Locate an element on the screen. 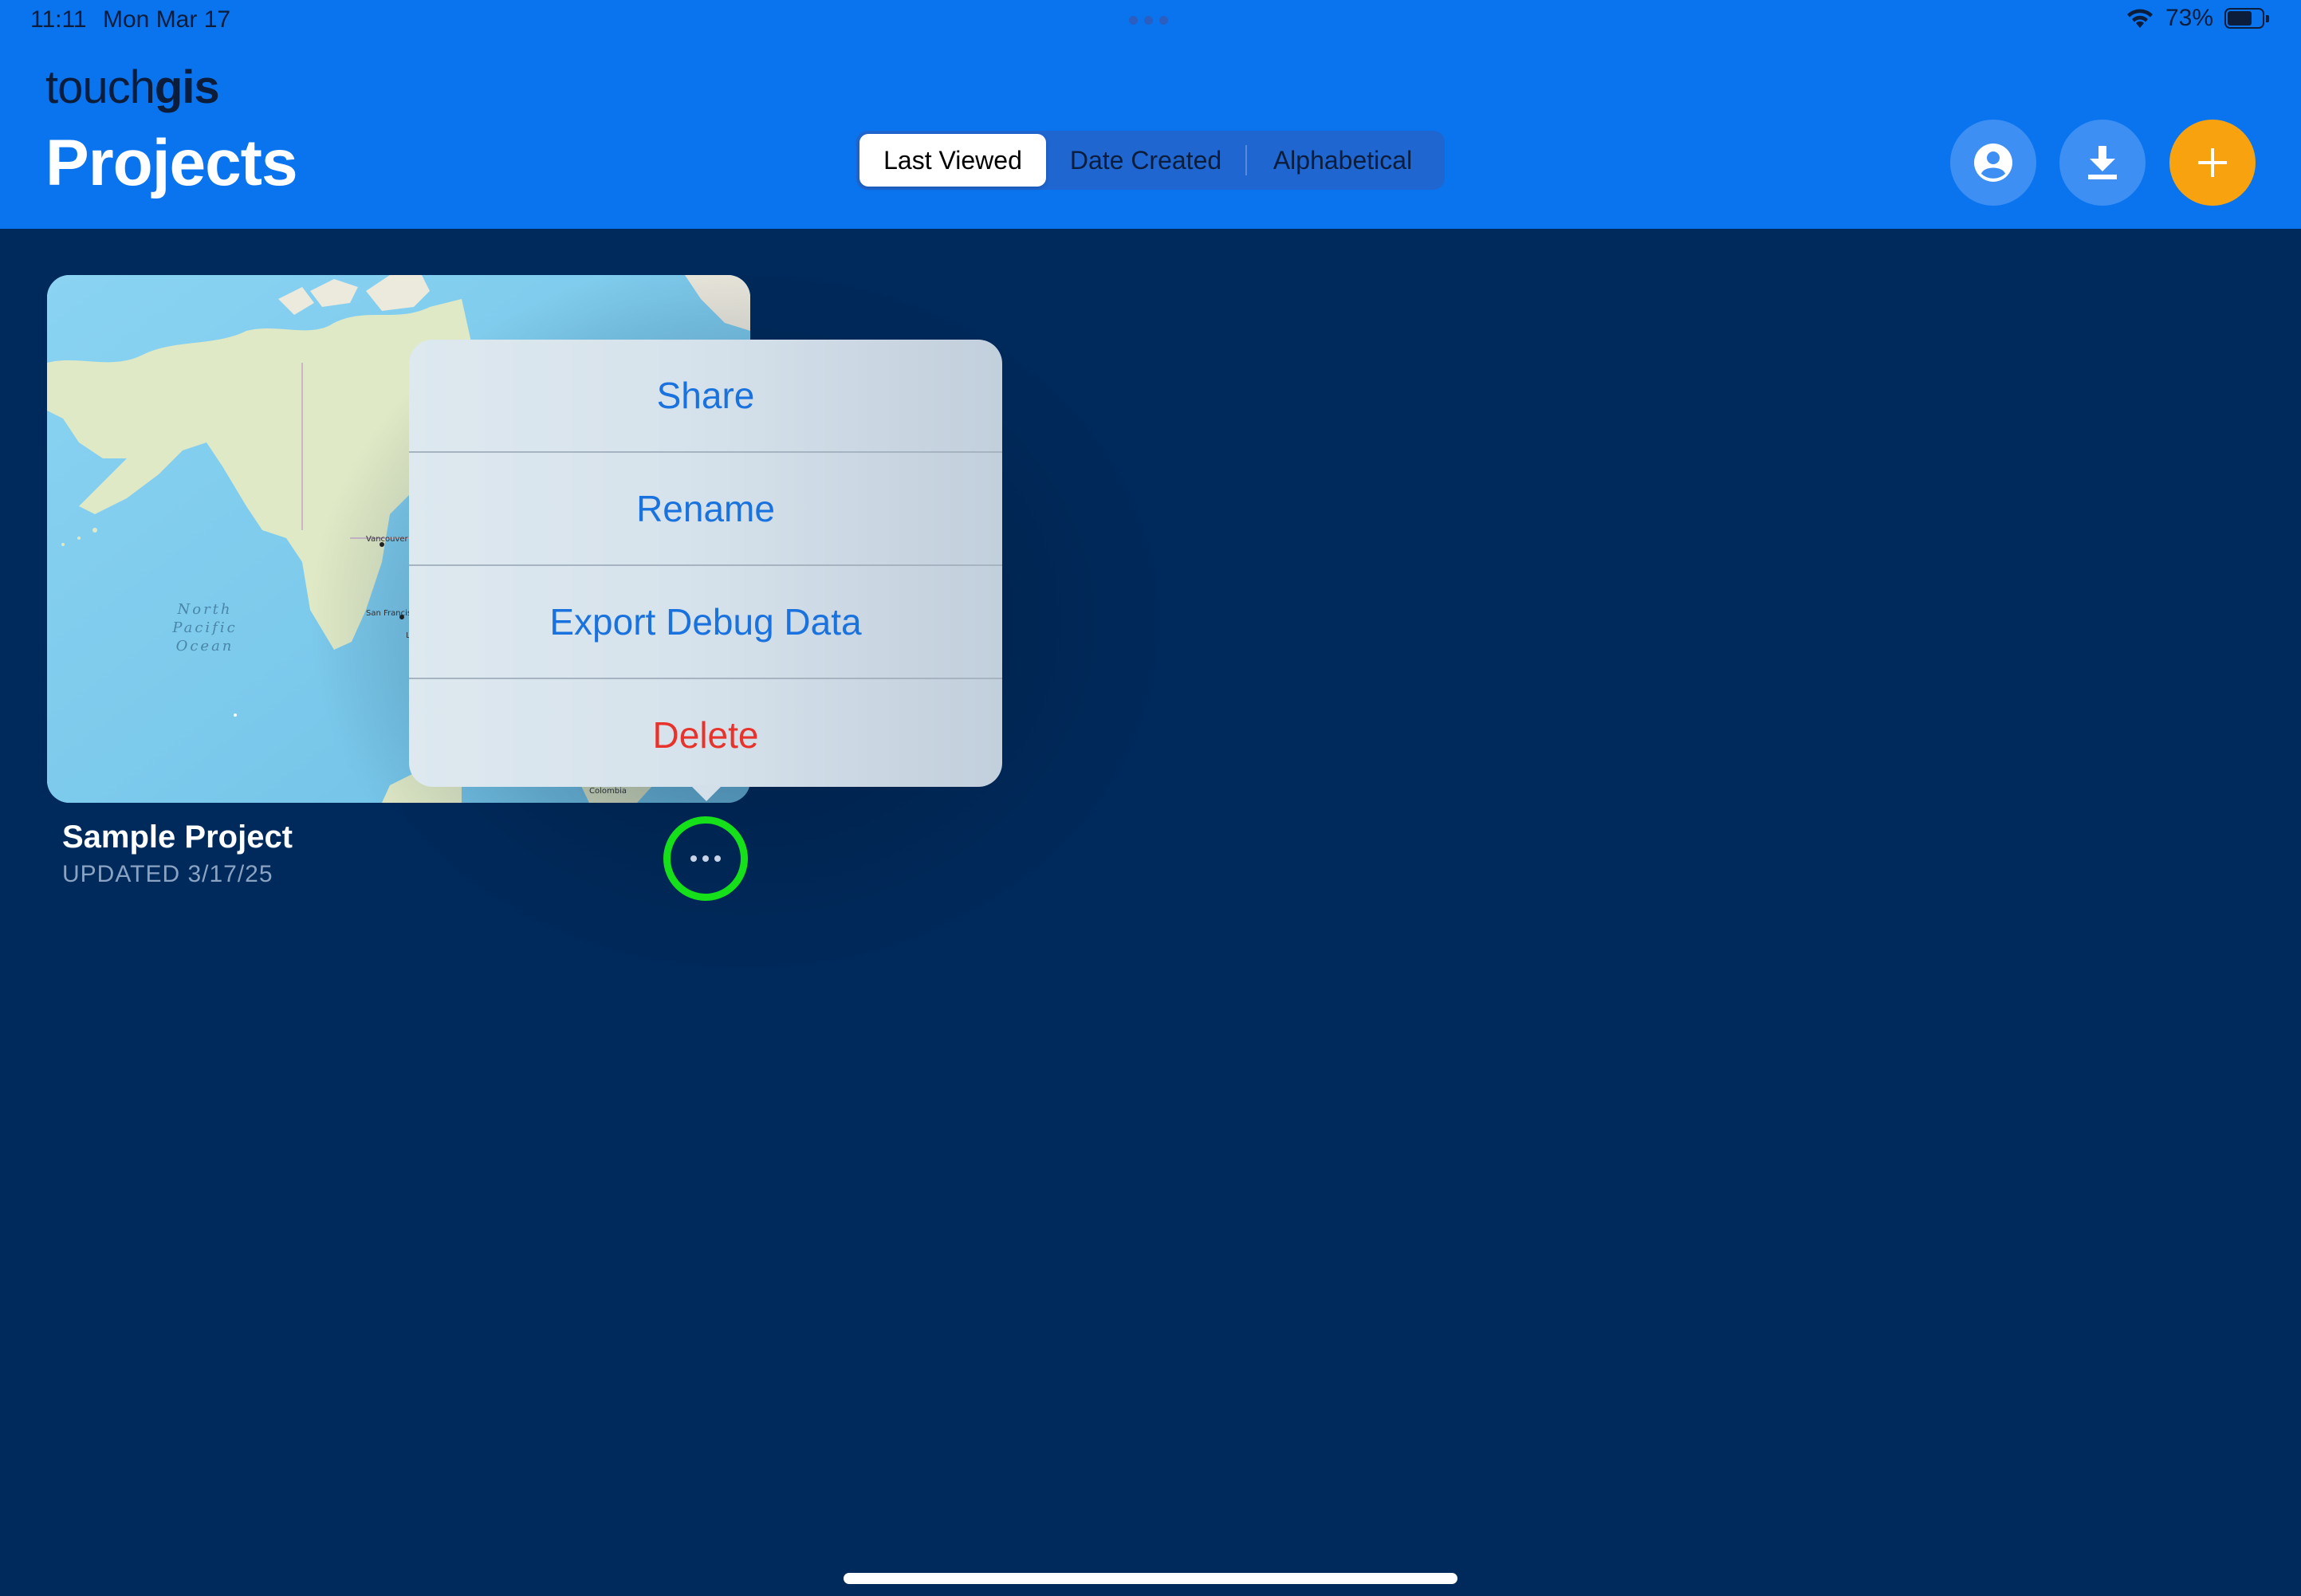  svg-text: Colombia is located at coordinates (608, 791).